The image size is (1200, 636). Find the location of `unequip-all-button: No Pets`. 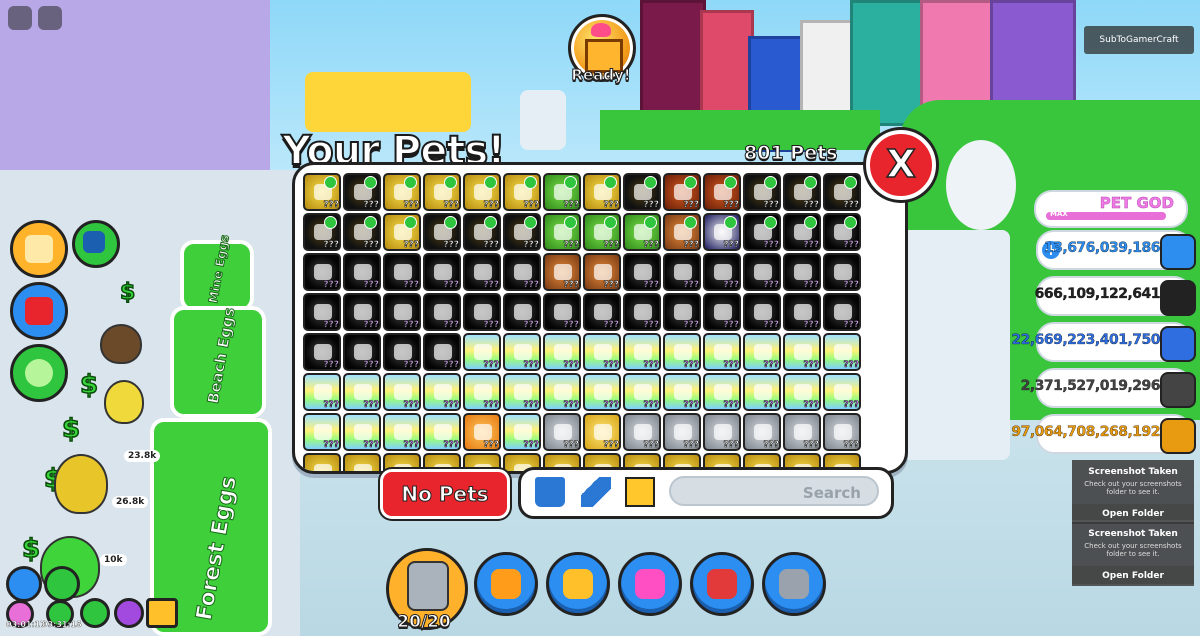

unequip-all-button: No Pets is located at coordinates (445, 494).